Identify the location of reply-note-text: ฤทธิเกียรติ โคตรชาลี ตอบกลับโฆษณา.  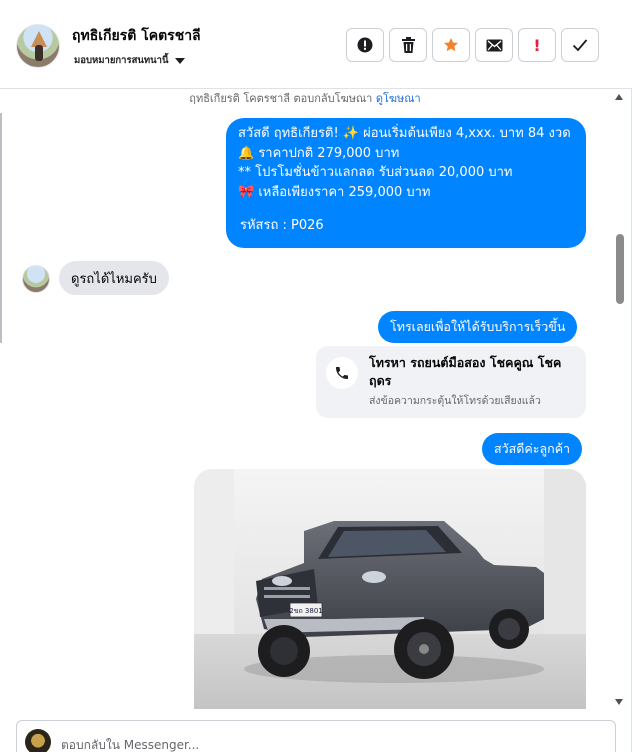
(281, 98).